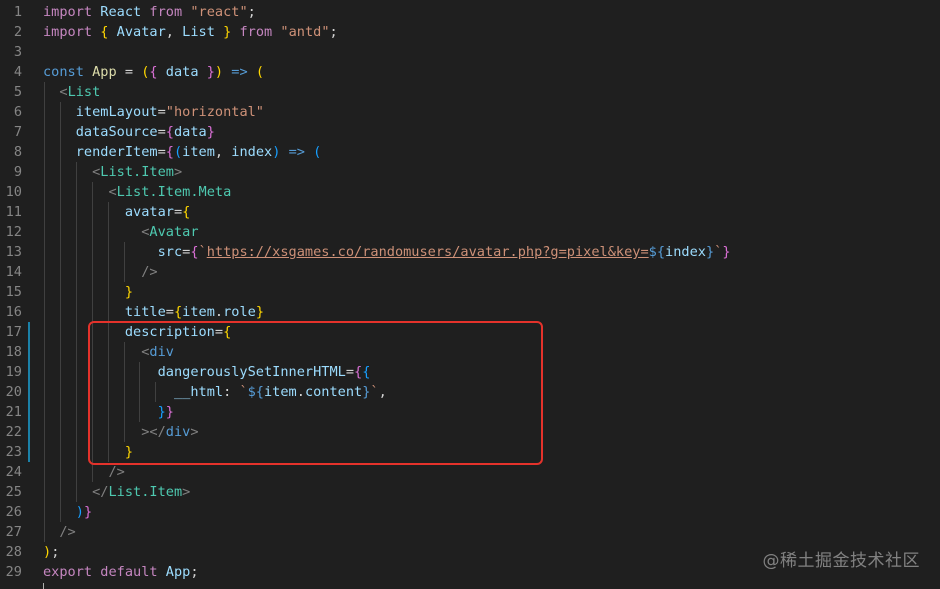 The width and height of the screenshot is (940, 589). I want to click on code-text: avatar={, so click(116, 212).